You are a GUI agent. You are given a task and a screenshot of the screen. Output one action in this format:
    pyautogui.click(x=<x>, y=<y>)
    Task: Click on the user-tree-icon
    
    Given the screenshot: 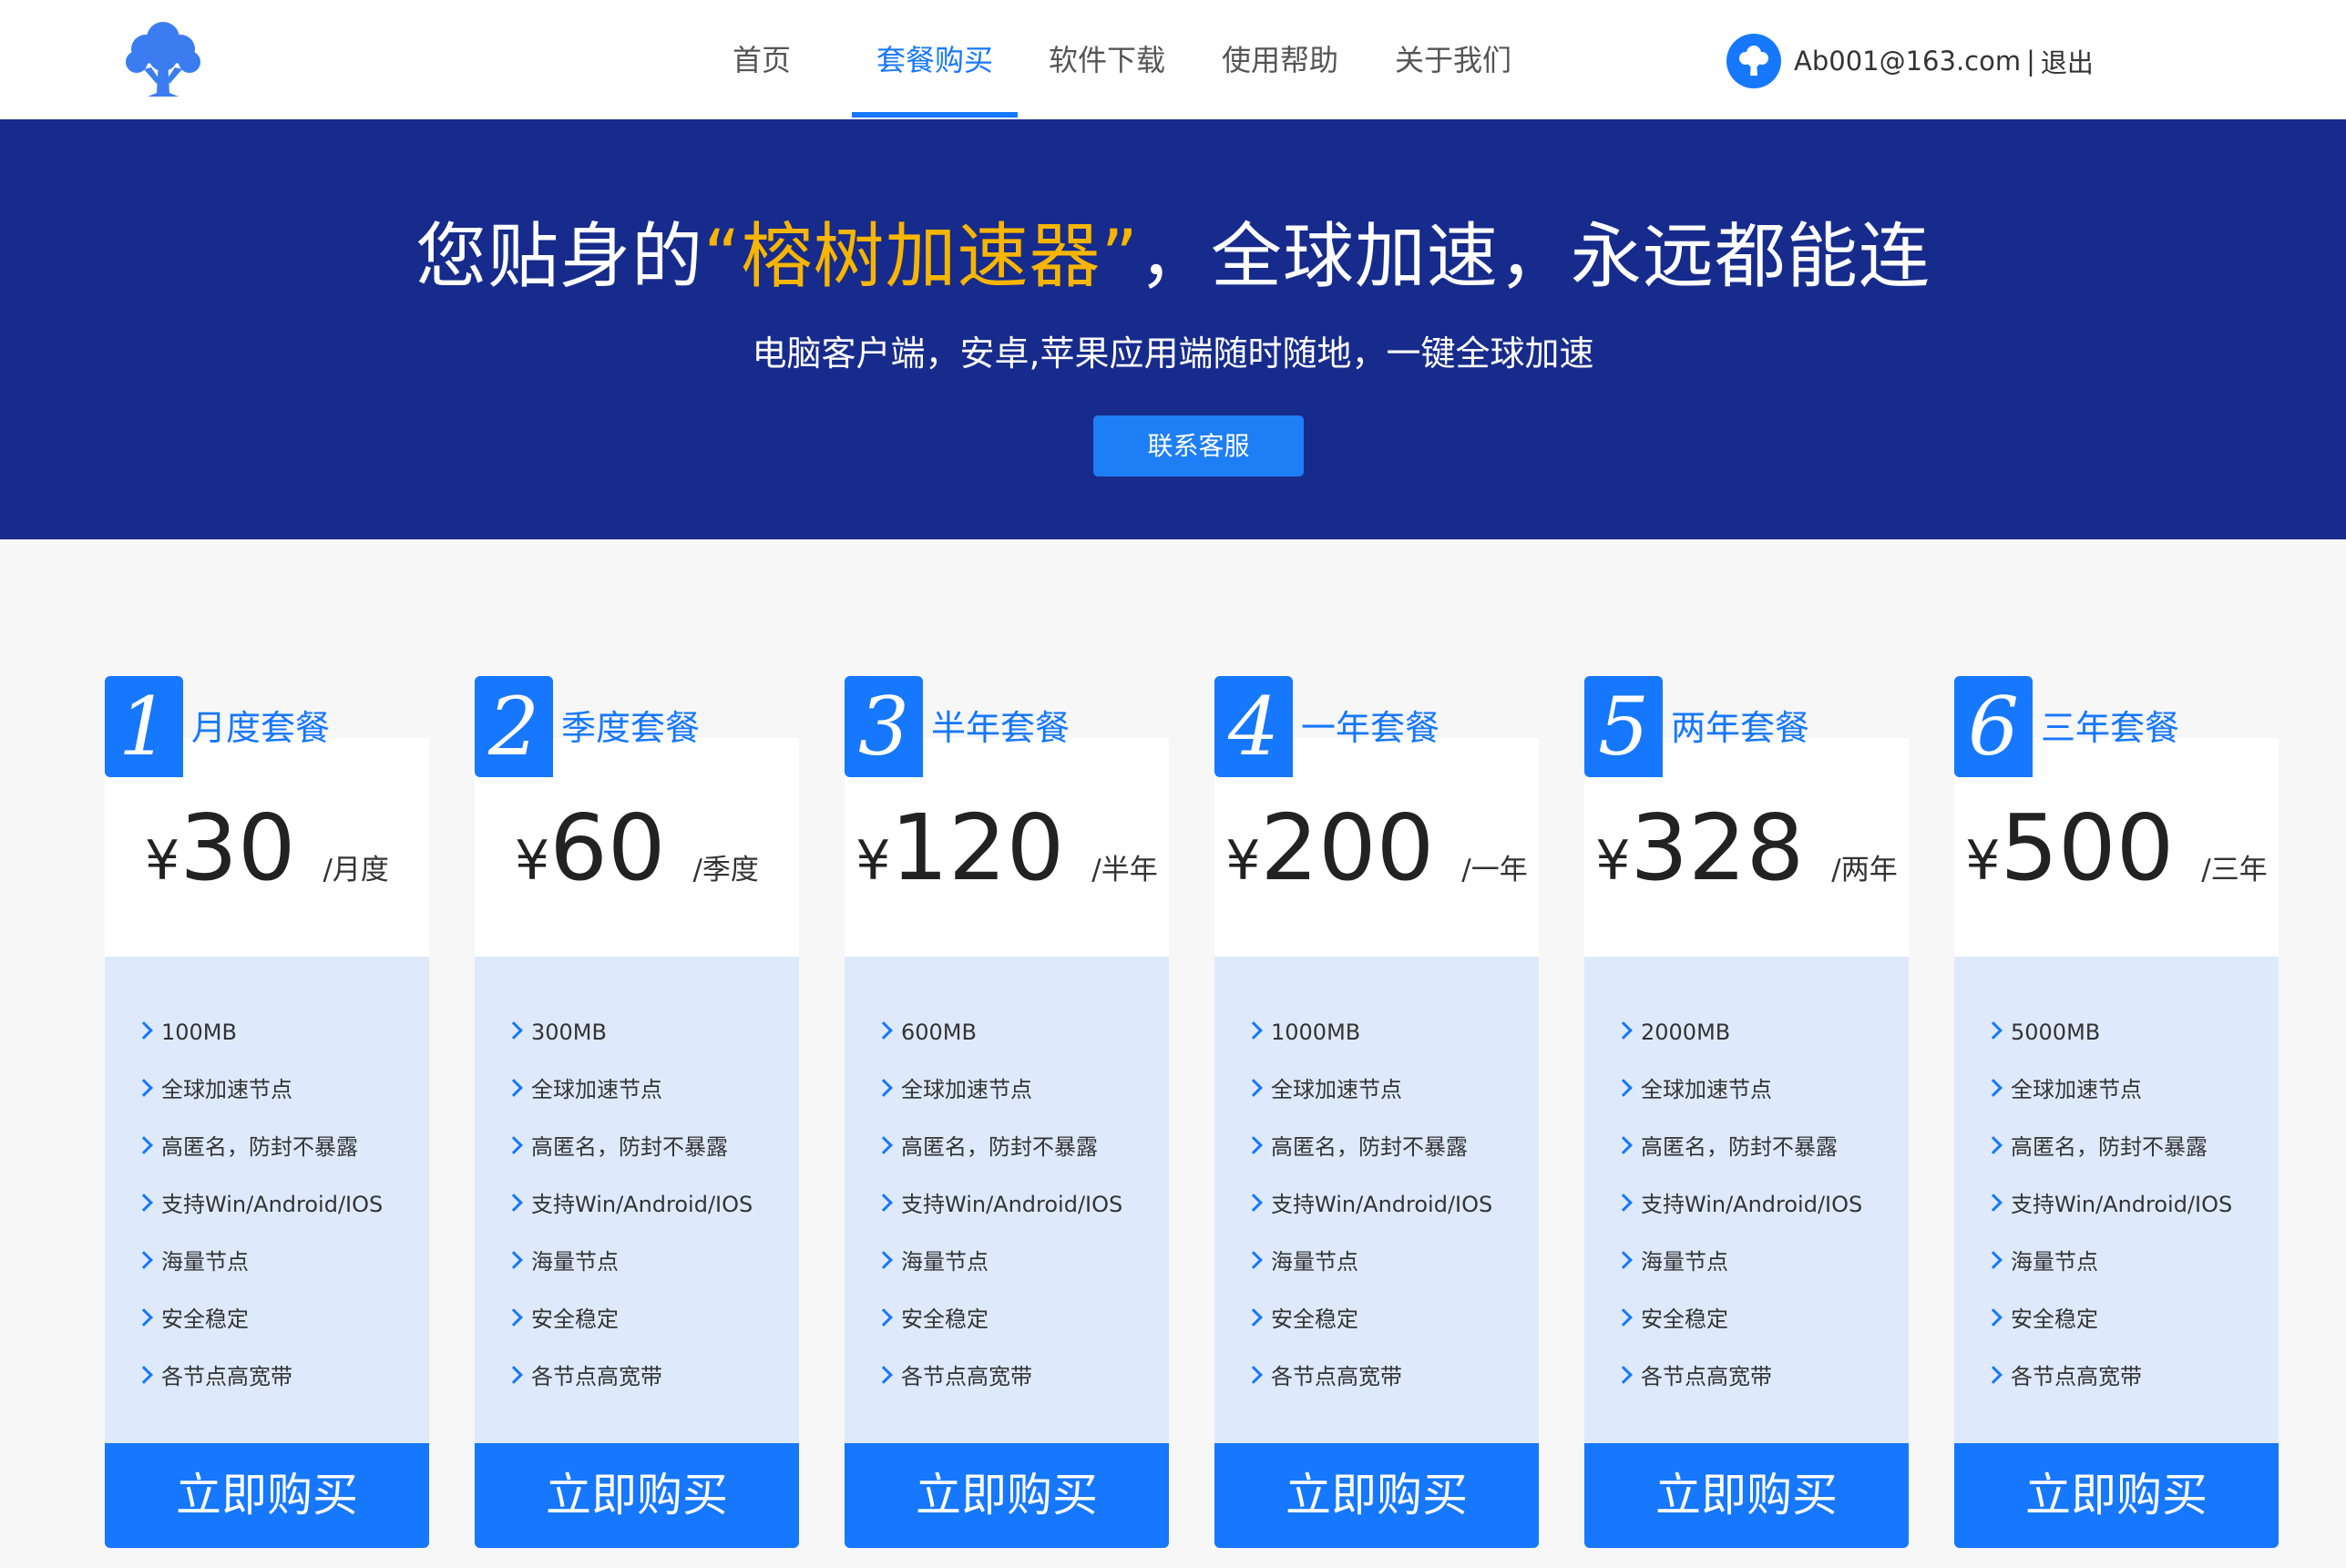 What is the action you would take?
    pyautogui.click(x=1753, y=61)
    